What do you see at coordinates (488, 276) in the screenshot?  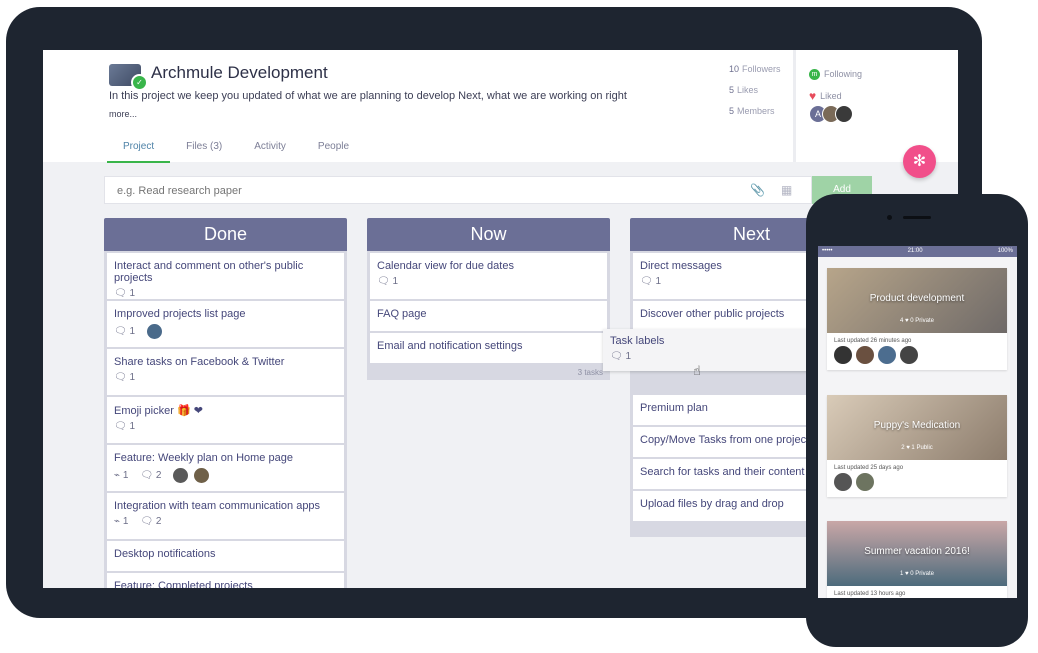 I see `task-card: Calendar view for due dates 🗨 1` at bounding box center [488, 276].